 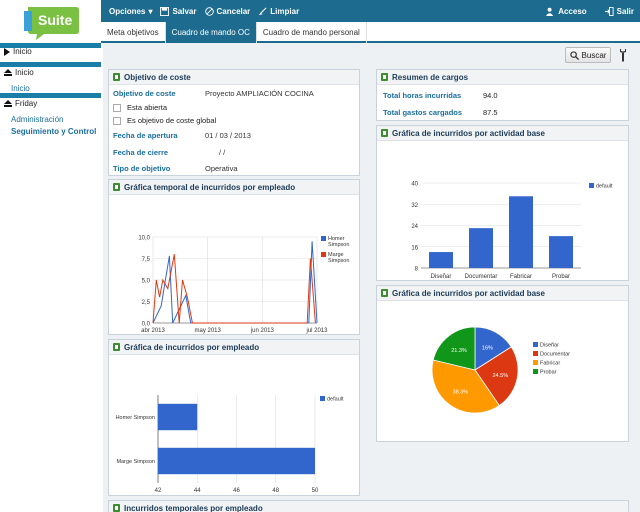 I want to click on field-tipo: Tipo de objetivo Operativa, so click(x=175, y=168).